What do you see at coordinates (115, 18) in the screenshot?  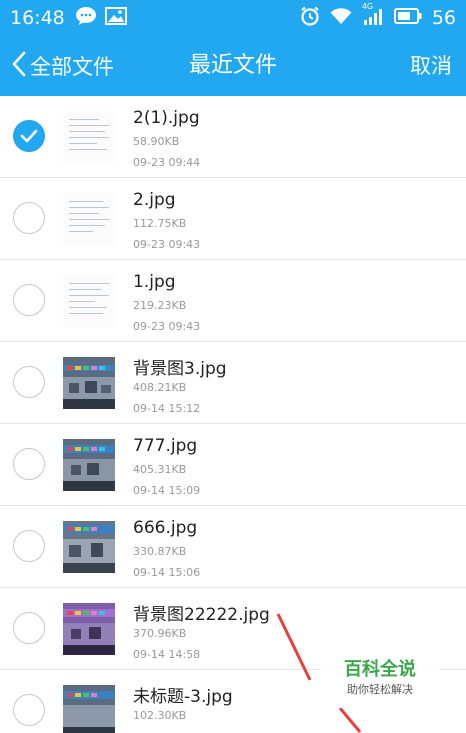 I see `image-icon` at bounding box center [115, 18].